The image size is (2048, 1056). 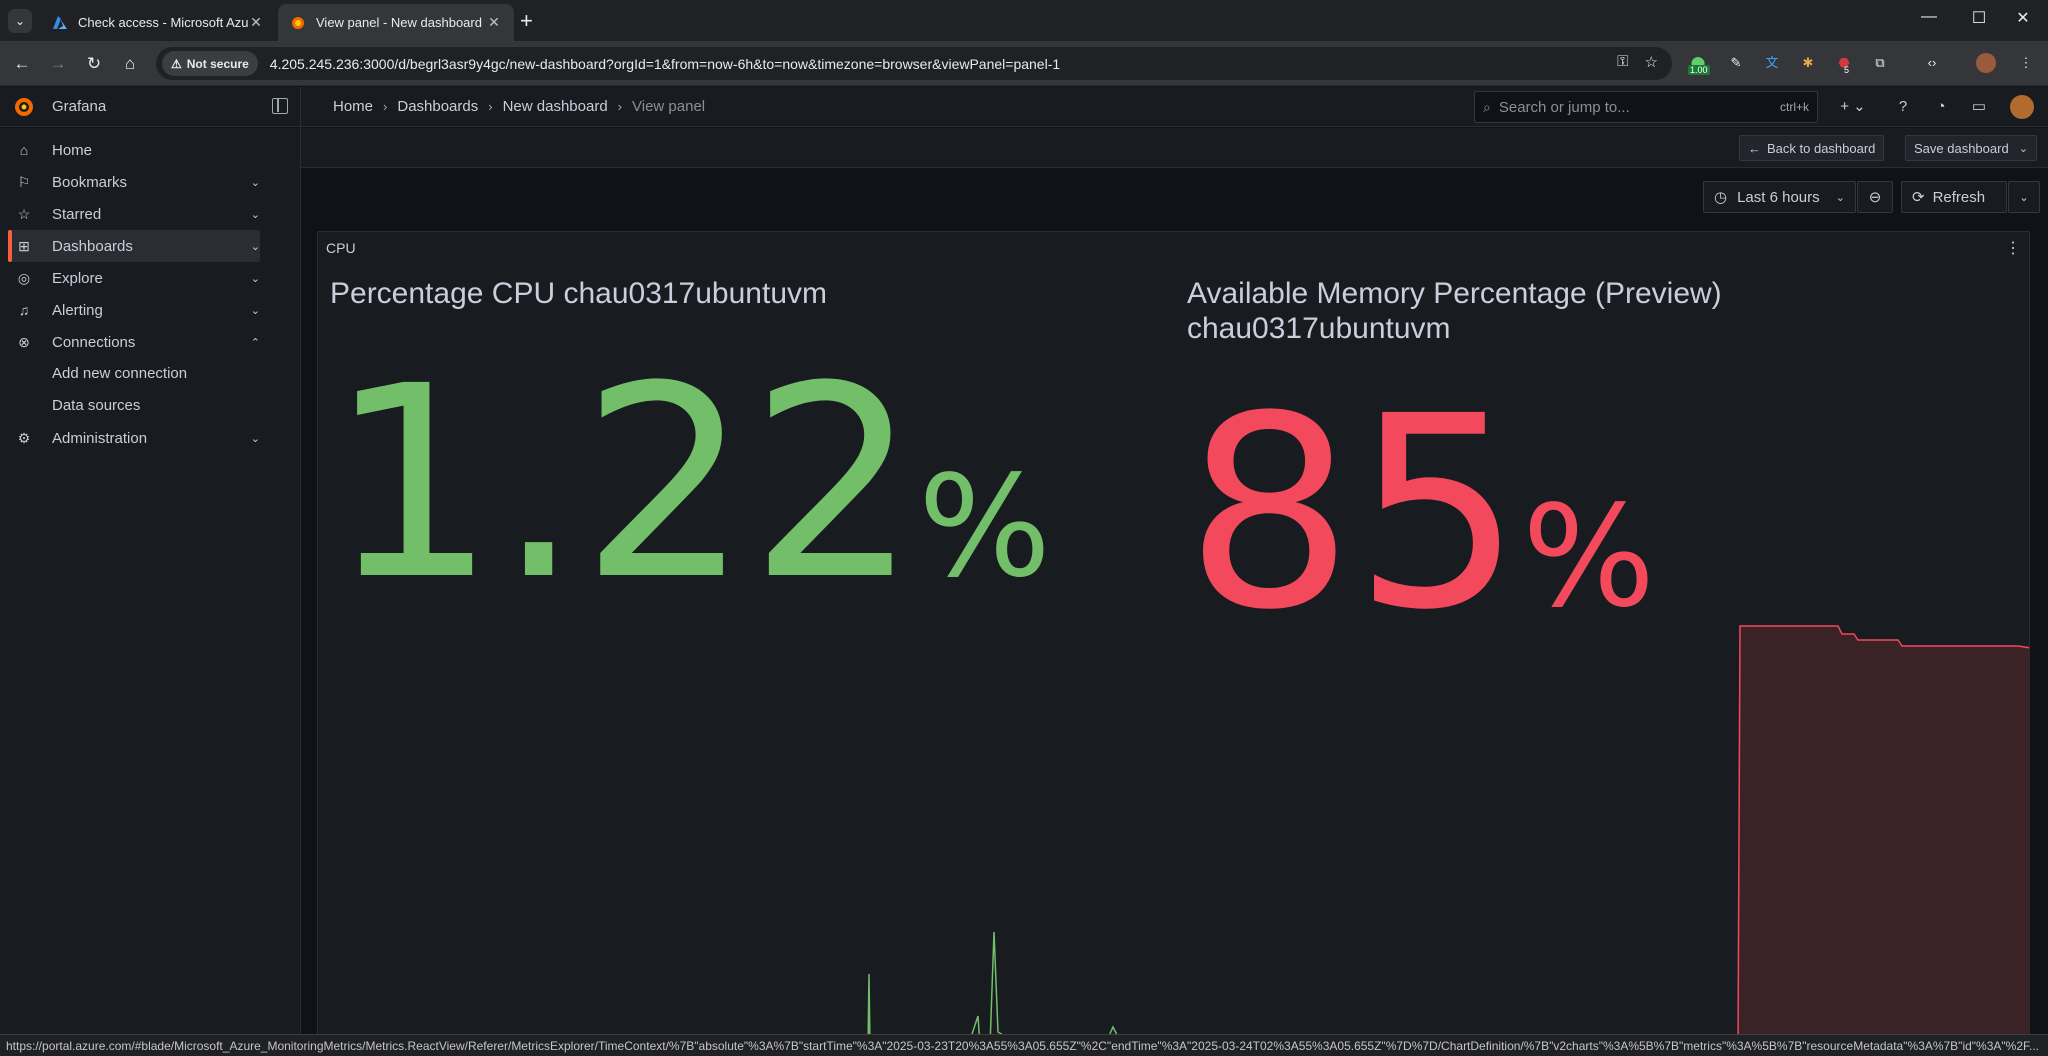 What do you see at coordinates (1699, 70) in the screenshot?
I see `extension-badge: 1.00` at bounding box center [1699, 70].